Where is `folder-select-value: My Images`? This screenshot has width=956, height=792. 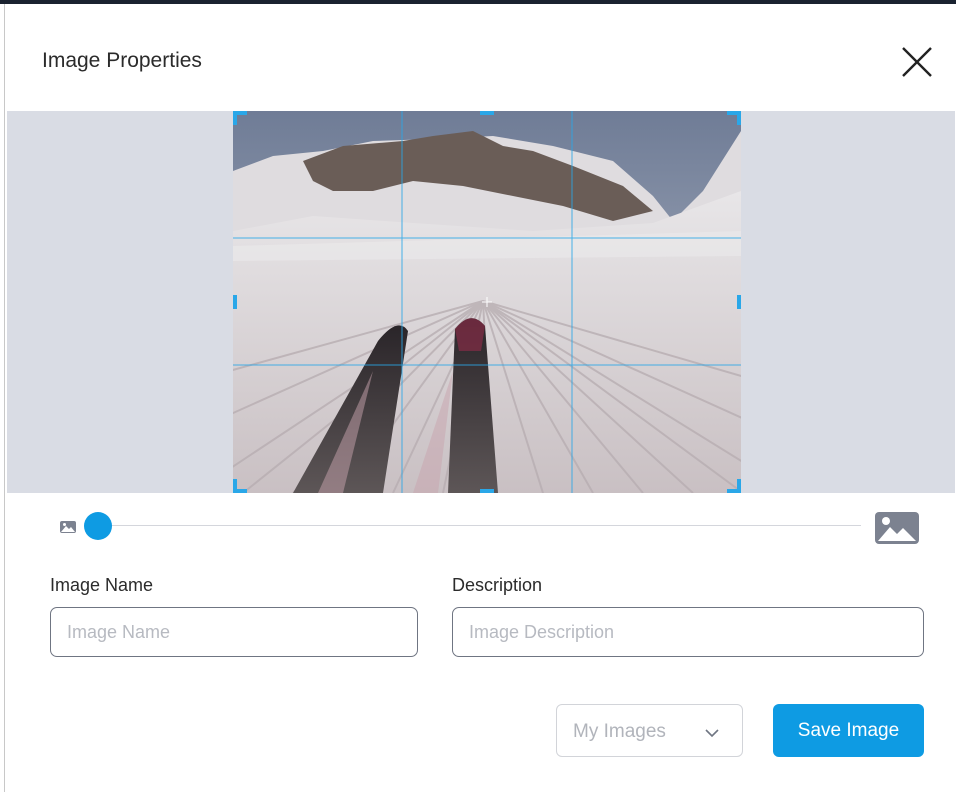
folder-select-value: My Images is located at coordinates (619, 731).